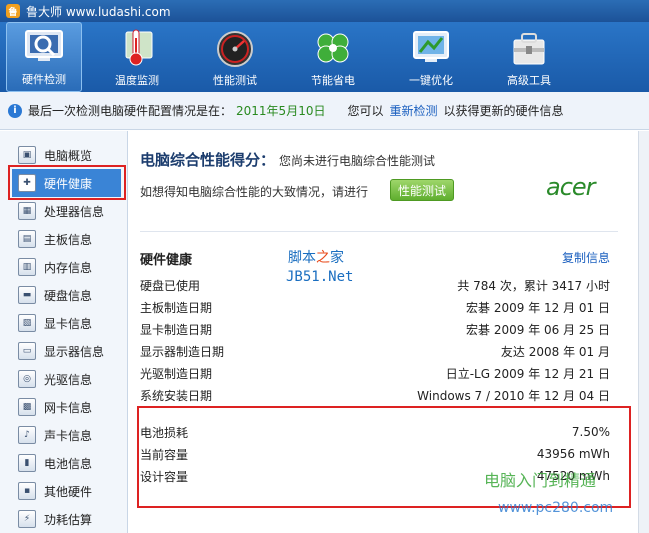 The image size is (649, 533). What do you see at coordinates (44, 47) in the screenshot?
I see `monitor-magnifier-icon` at bounding box center [44, 47].